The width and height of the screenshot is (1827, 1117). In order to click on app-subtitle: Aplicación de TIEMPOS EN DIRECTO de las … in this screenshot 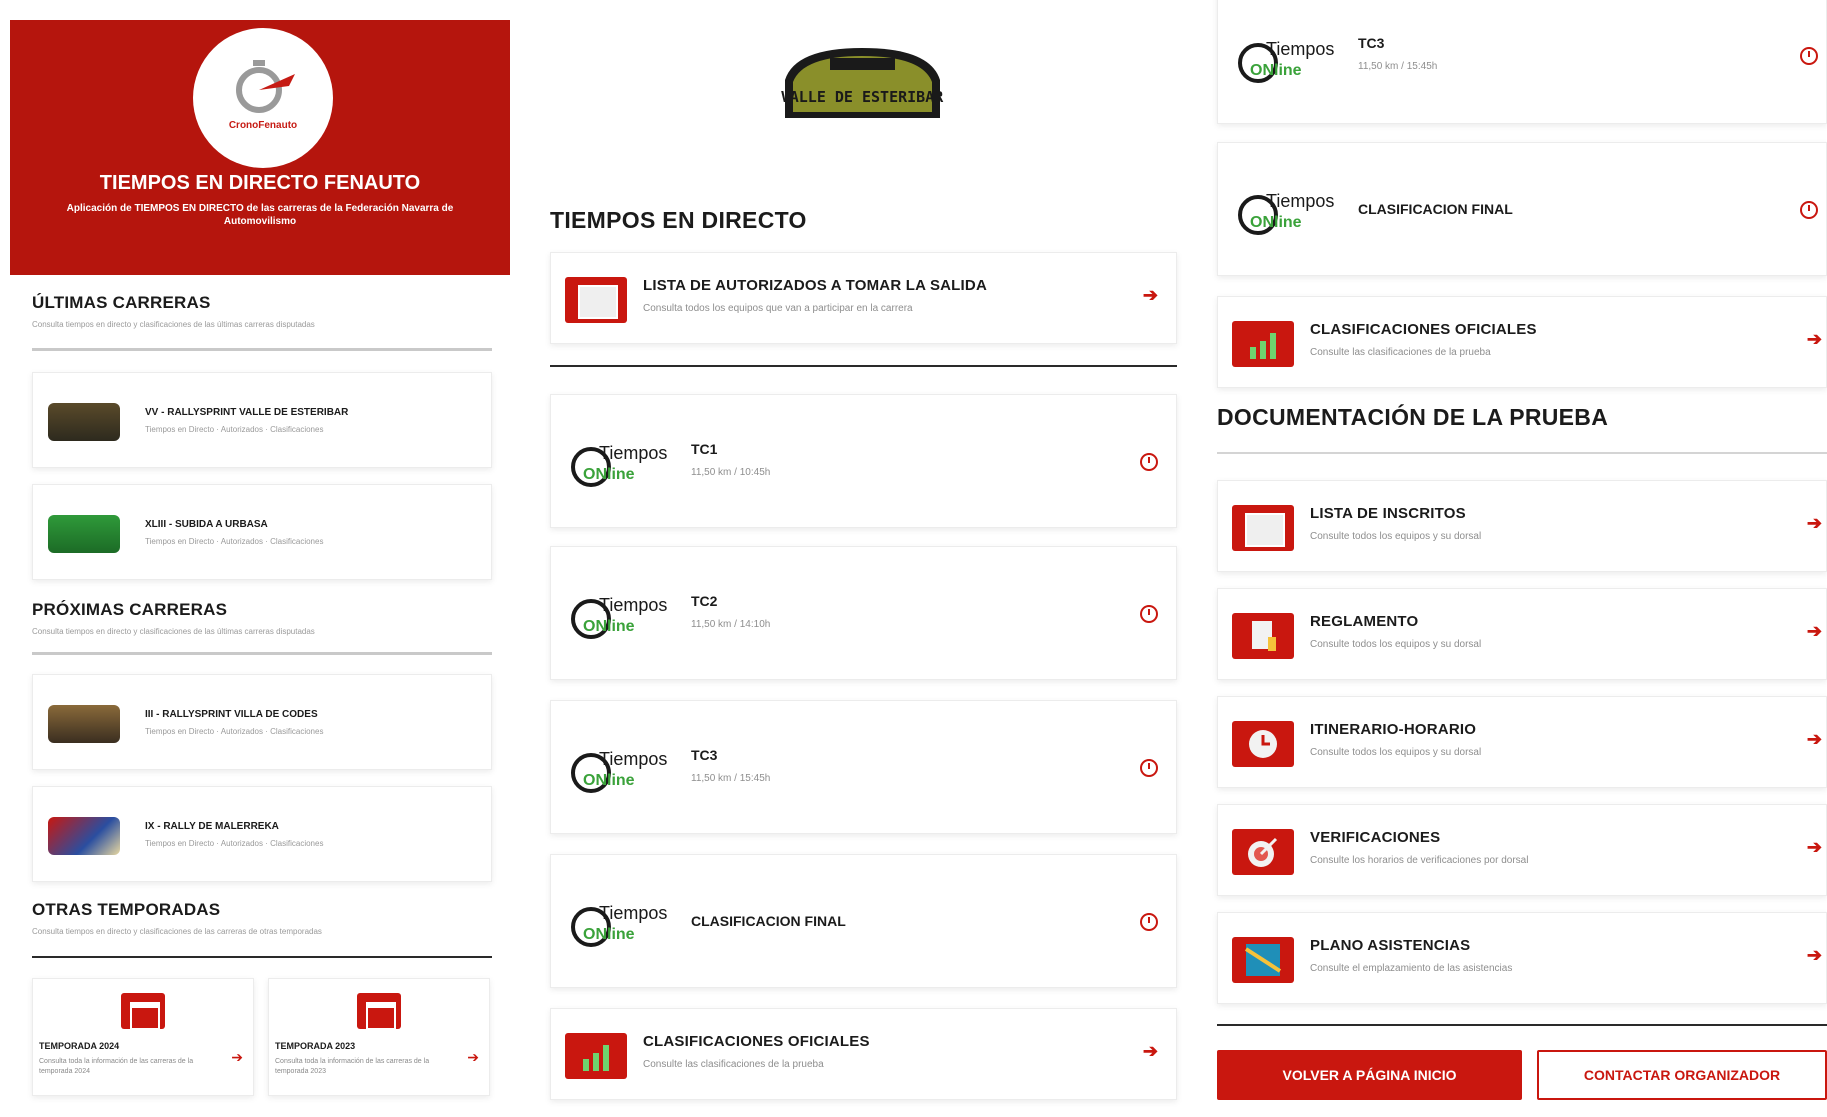, I will do `click(260, 215)`.